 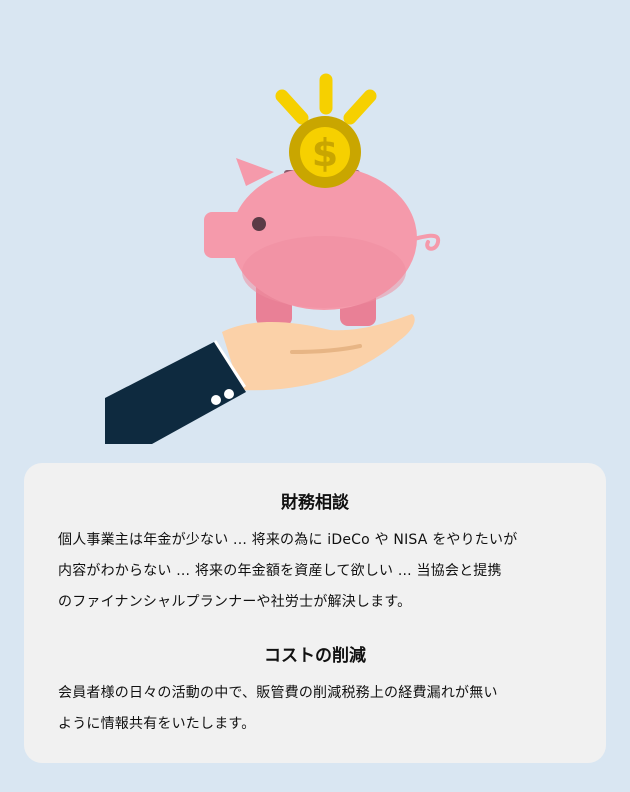 I want to click on section-title: 財務相談, so click(x=315, y=503).